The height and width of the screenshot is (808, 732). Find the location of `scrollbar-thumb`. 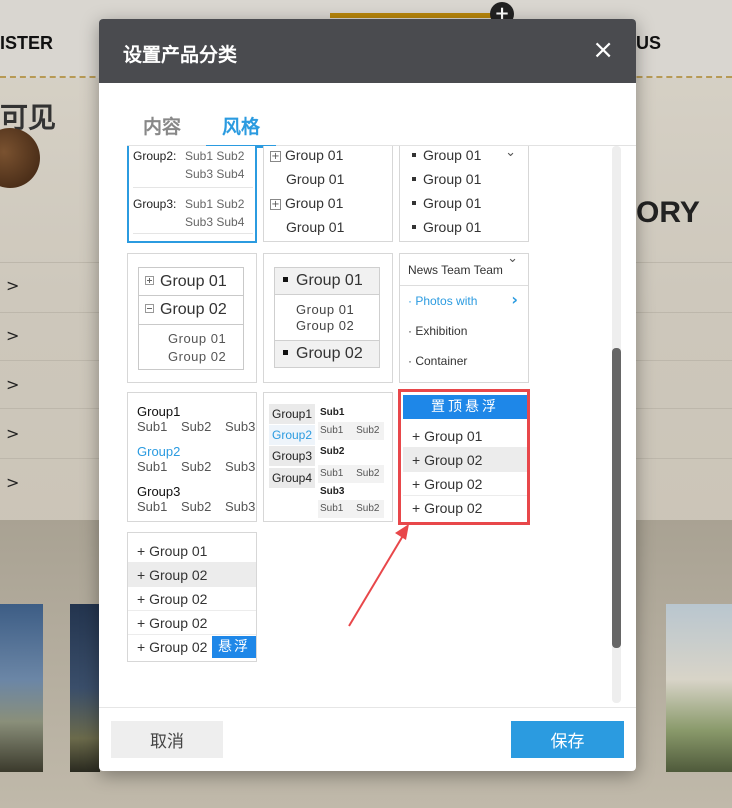

scrollbar-thumb is located at coordinates (616, 498).